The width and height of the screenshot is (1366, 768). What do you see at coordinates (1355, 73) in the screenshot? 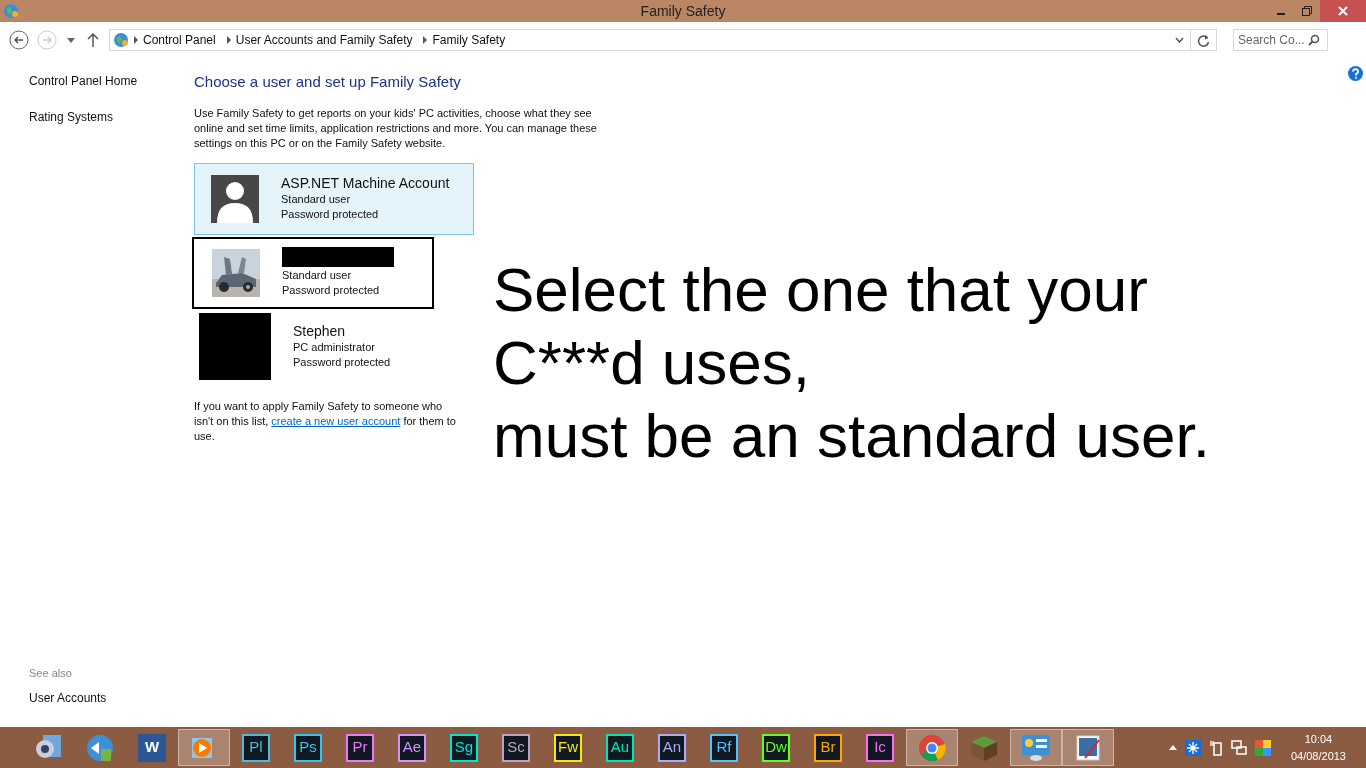
I see `help-icon` at bounding box center [1355, 73].